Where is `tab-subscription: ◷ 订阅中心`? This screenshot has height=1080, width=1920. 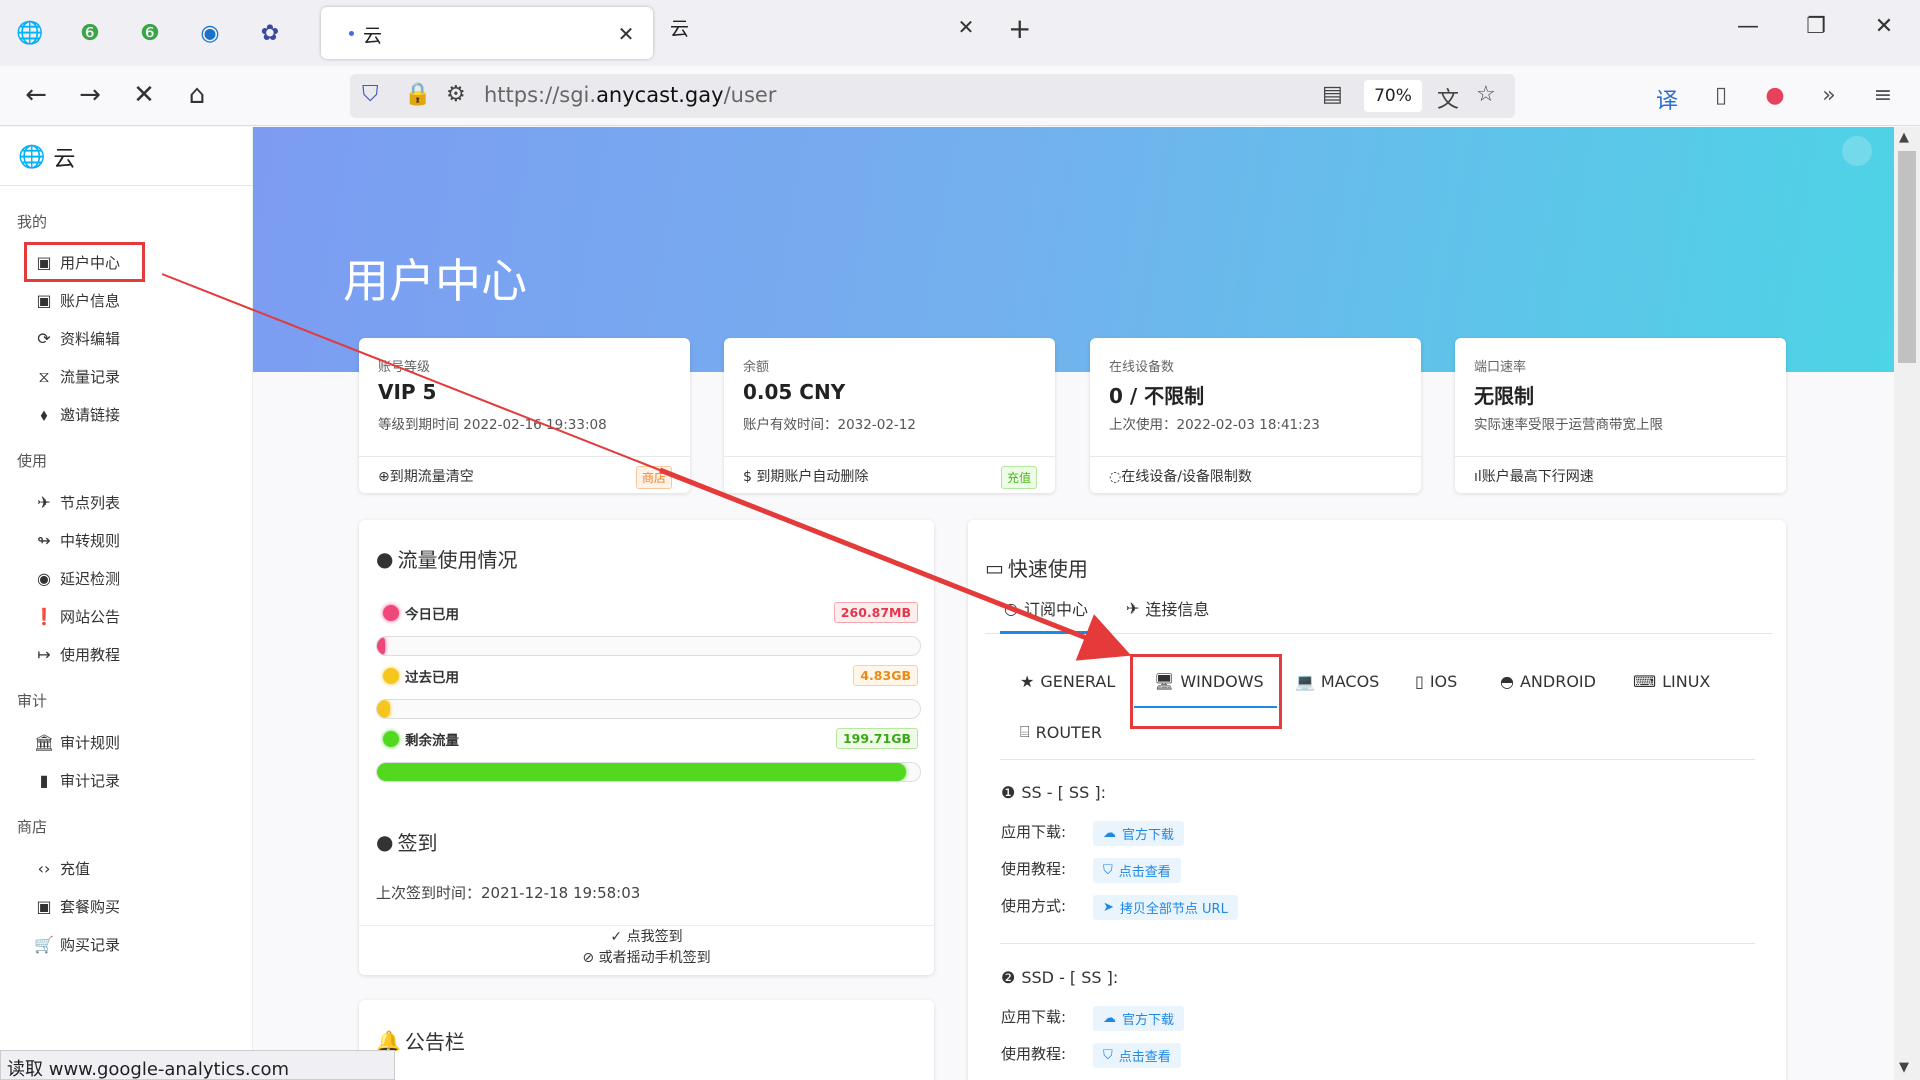
tab-subscription: ◷ 订阅中心 is located at coordinates (1046, 608).